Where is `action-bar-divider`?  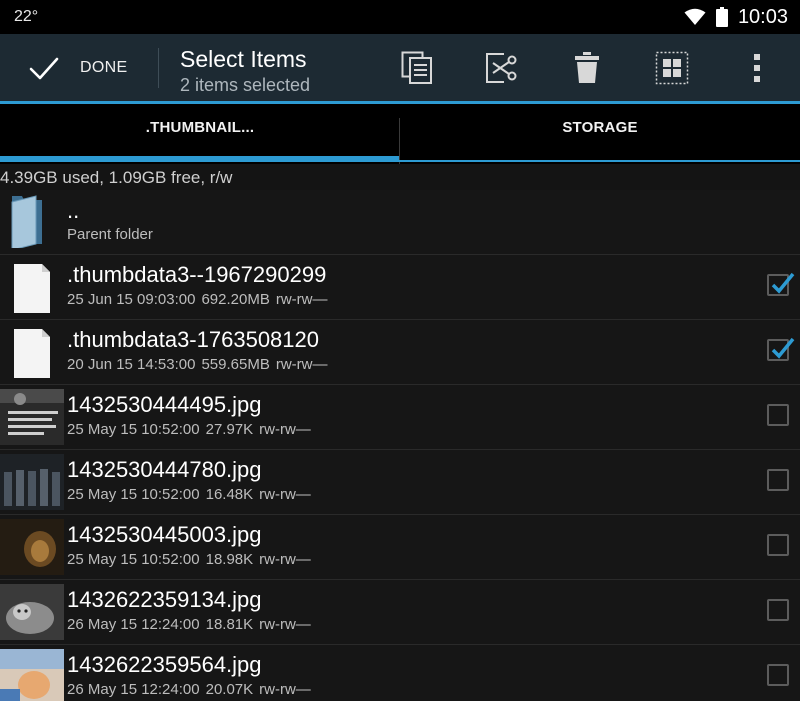
action-bar-divider is located at coordinates (158, 68).